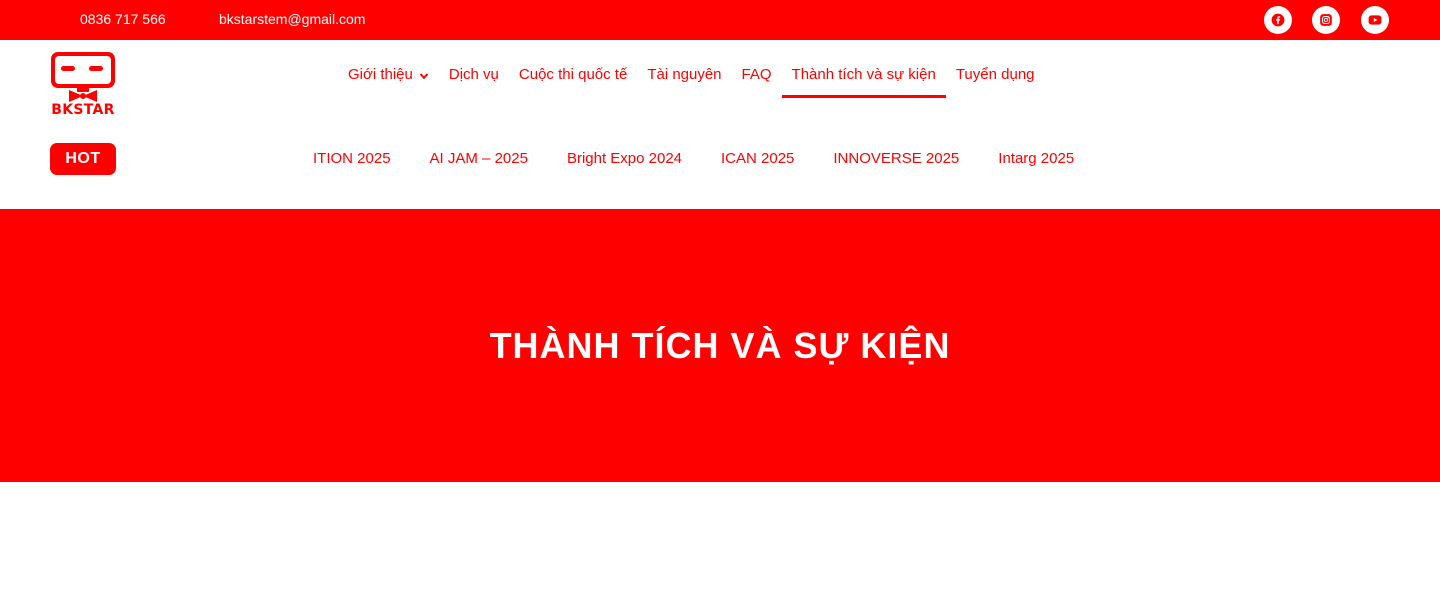 The image size is (1440, 600). What do you see at coordinates (424, 76) in the screenshot?
I see `chevron-down-icon` at bounding box center [424, 76].